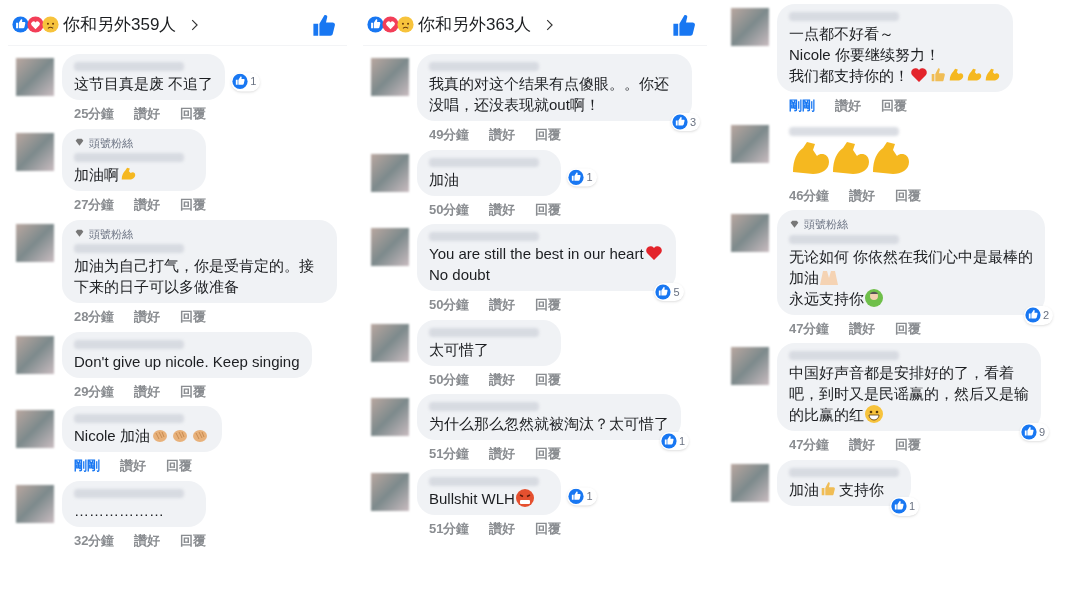 Image resolution: width=1080 pixels, height=600 pixels. What do you see at coordinates (449, 454) in the screenshot?
I see `comment-time: 51分鐘` at bounding box center [449, 454].